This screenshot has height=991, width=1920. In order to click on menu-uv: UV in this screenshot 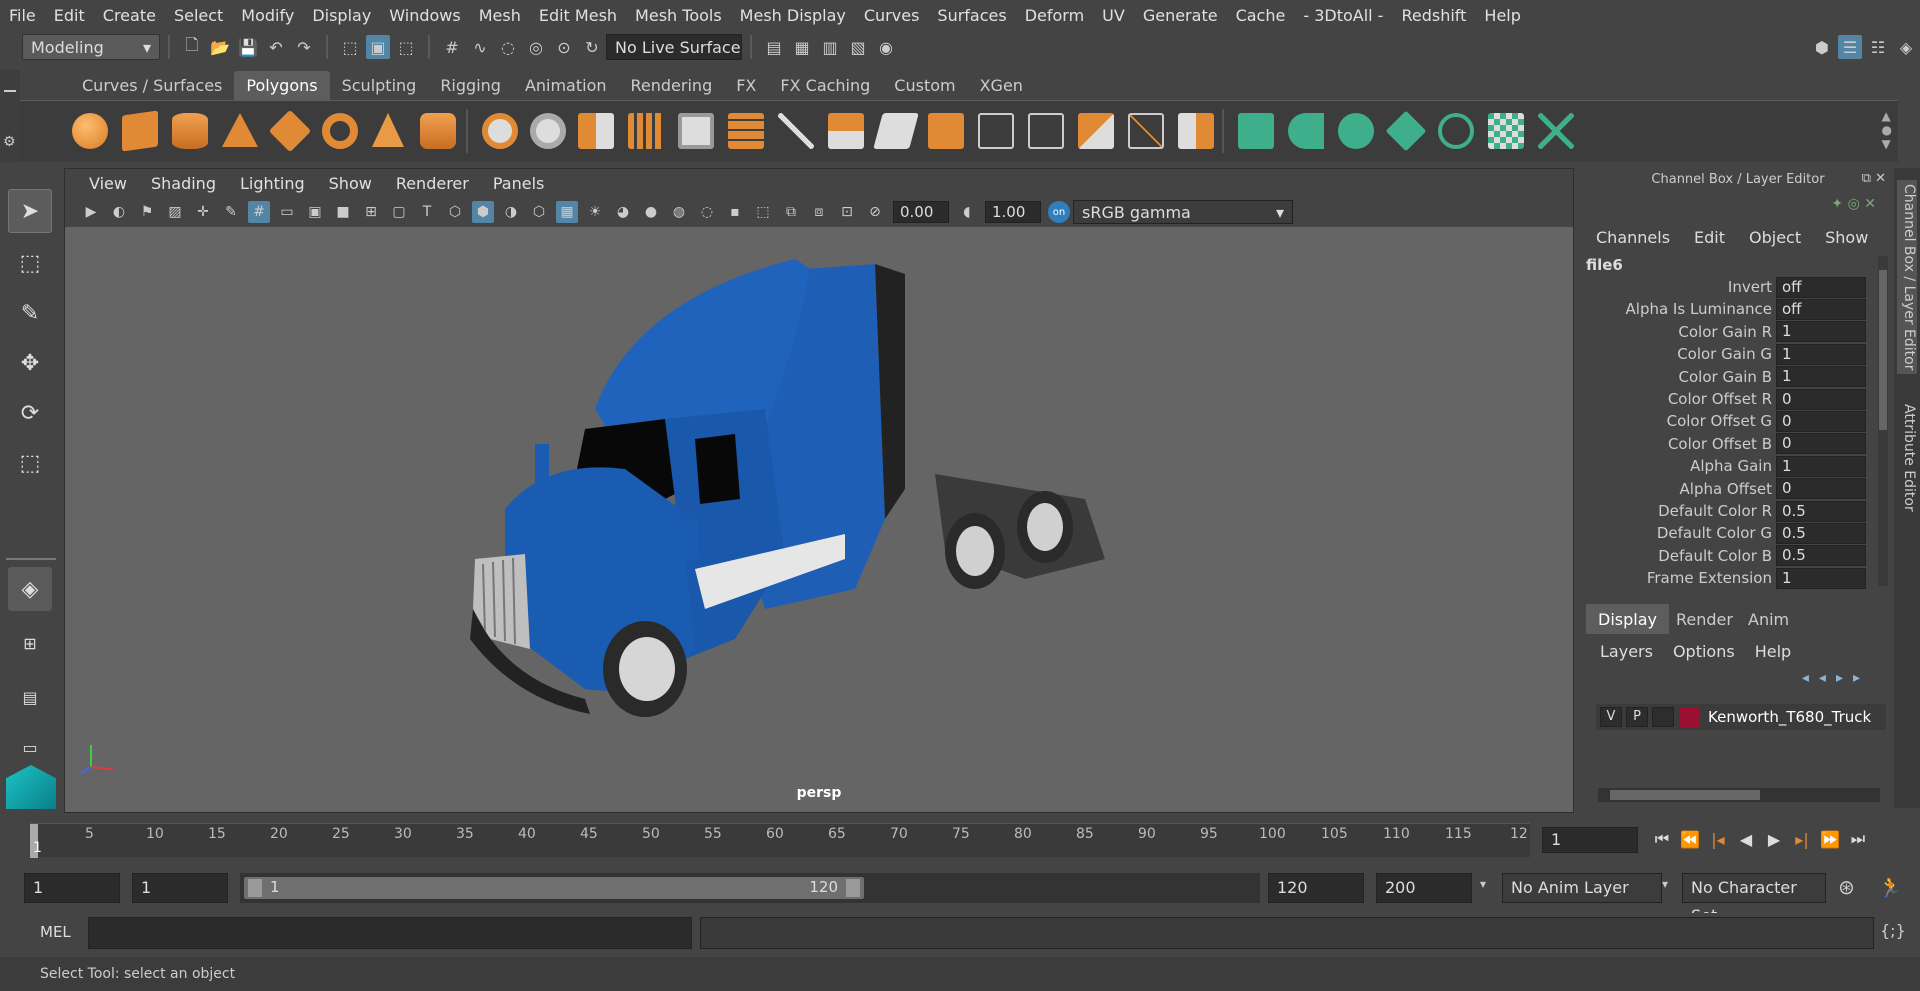, I will do `click(1113, 15)`.